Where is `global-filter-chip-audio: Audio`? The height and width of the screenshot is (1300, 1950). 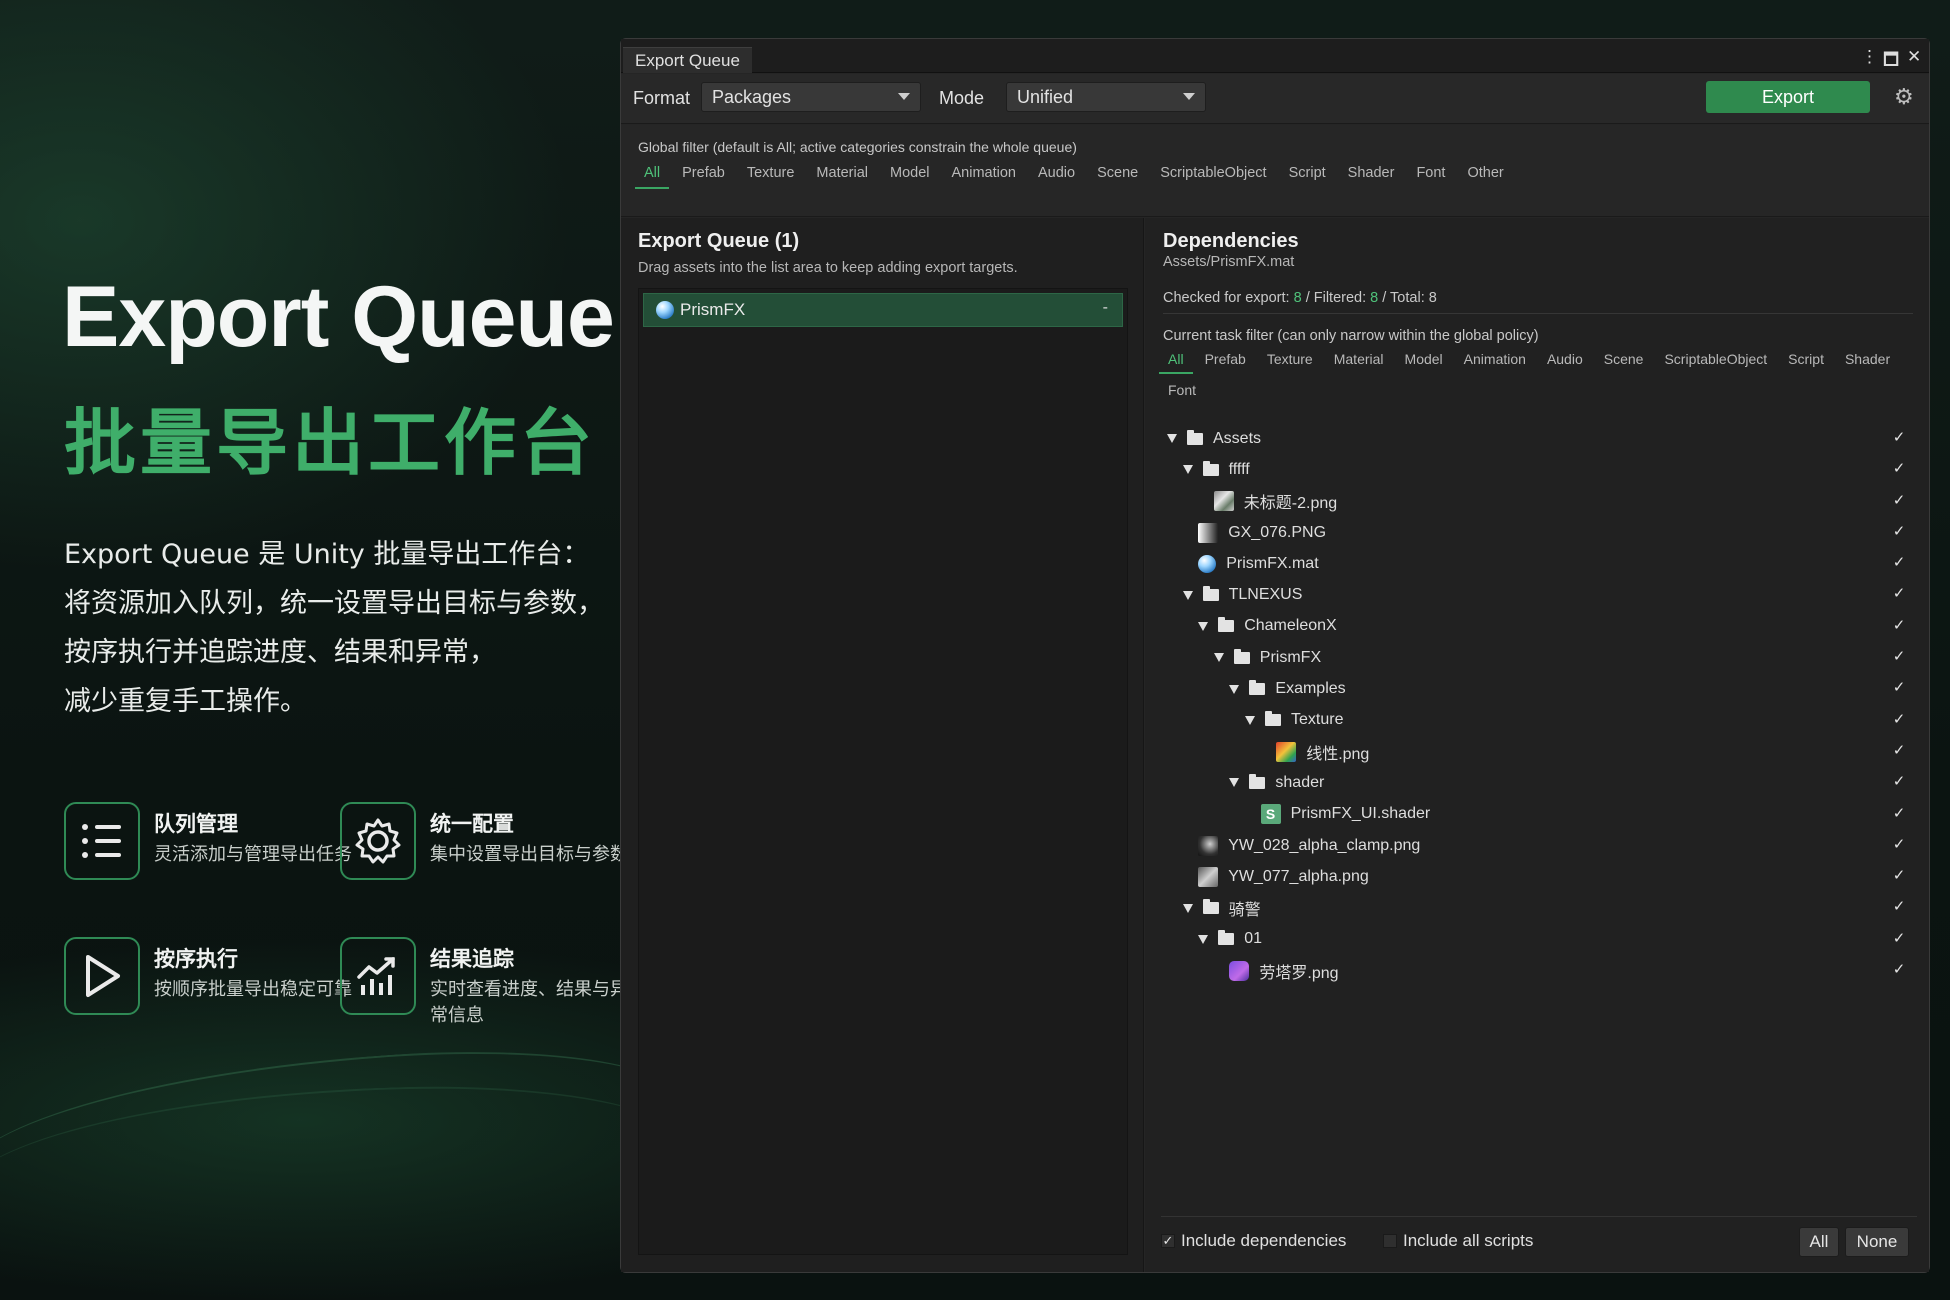 global-filter-chip-audio: Audio is located at coordinates (1056, 177).